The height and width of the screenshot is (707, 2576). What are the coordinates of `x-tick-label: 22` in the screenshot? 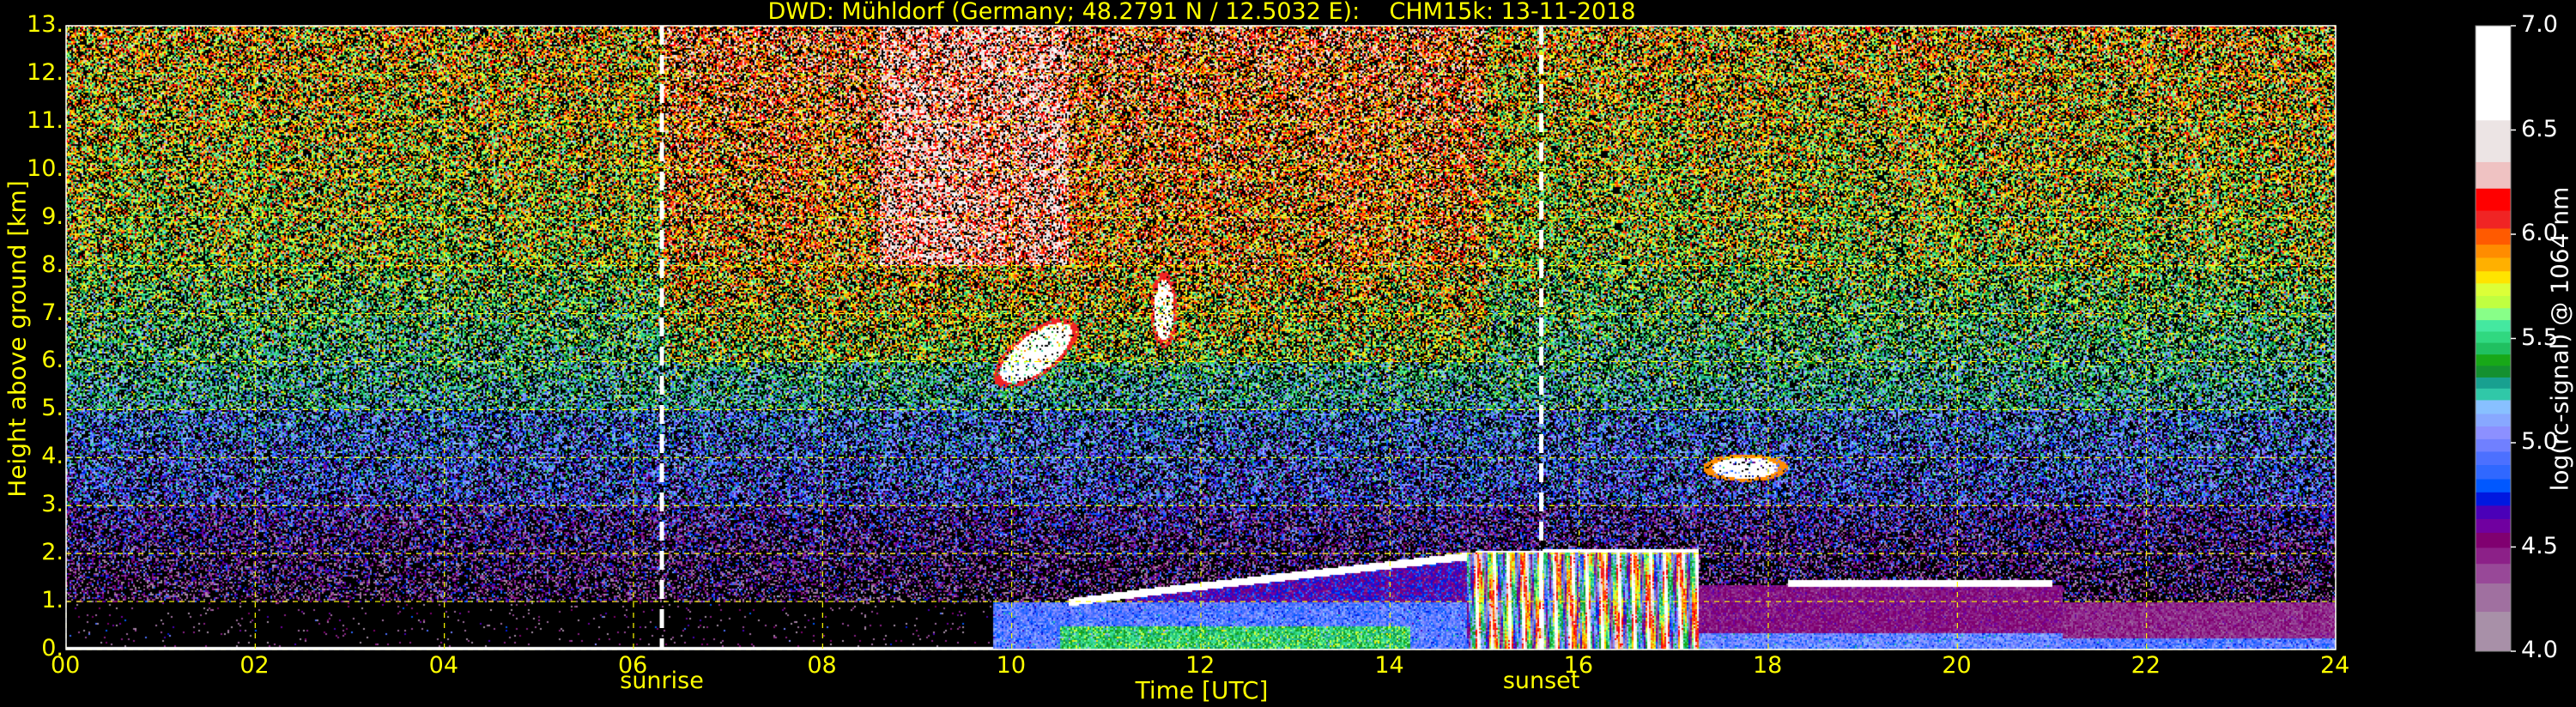 It's located at (2146, 666).